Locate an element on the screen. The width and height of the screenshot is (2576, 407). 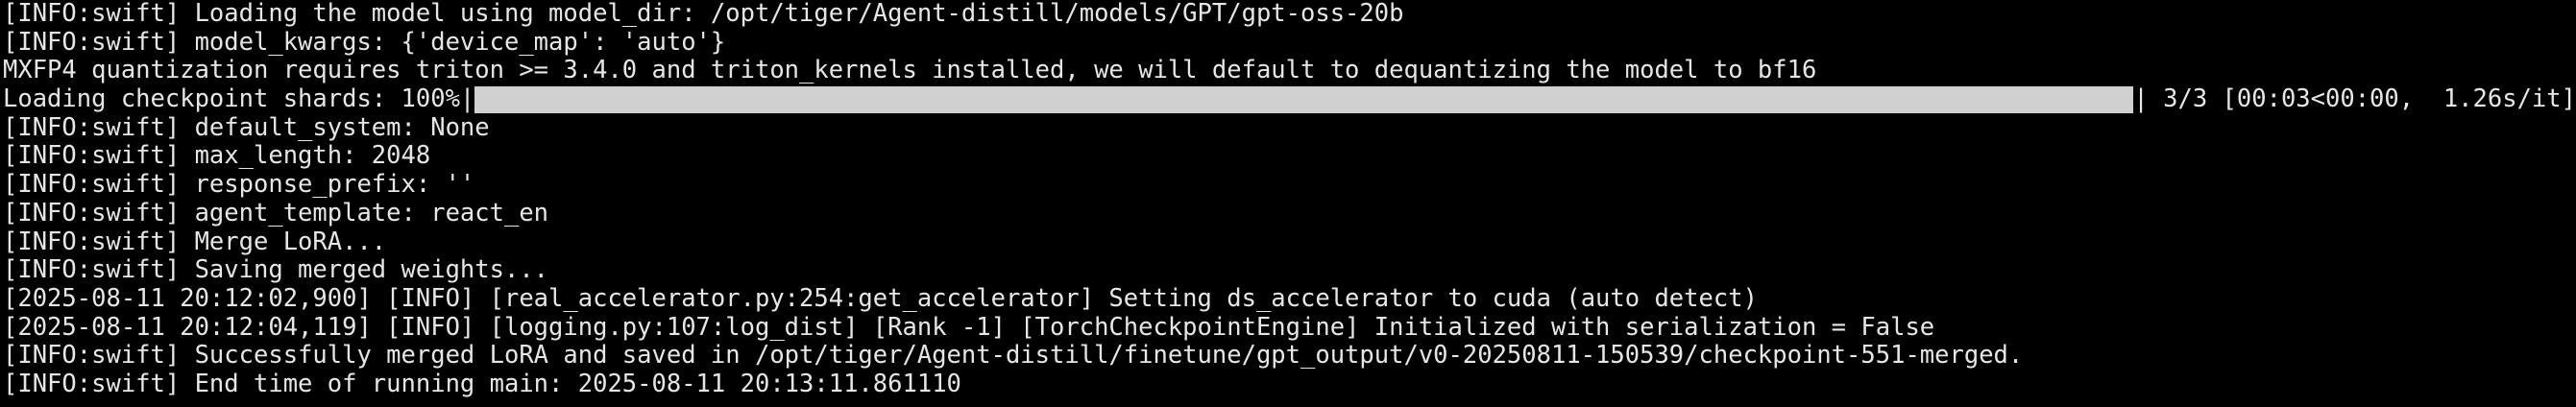
log-line: [INFO:swift] default_system: None is located at coordinates (246, 127).